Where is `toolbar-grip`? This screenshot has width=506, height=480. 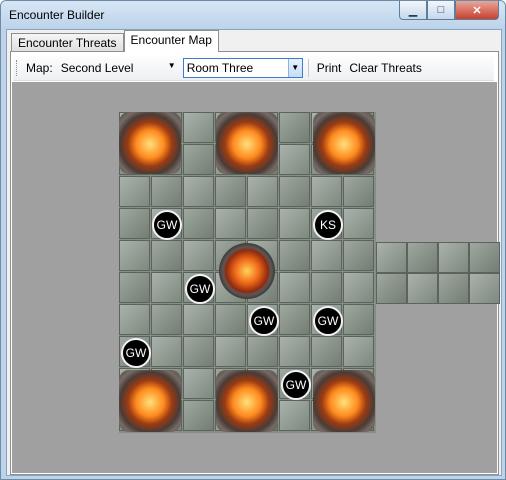 toolbar-grip is located at coordinates (18, 68).